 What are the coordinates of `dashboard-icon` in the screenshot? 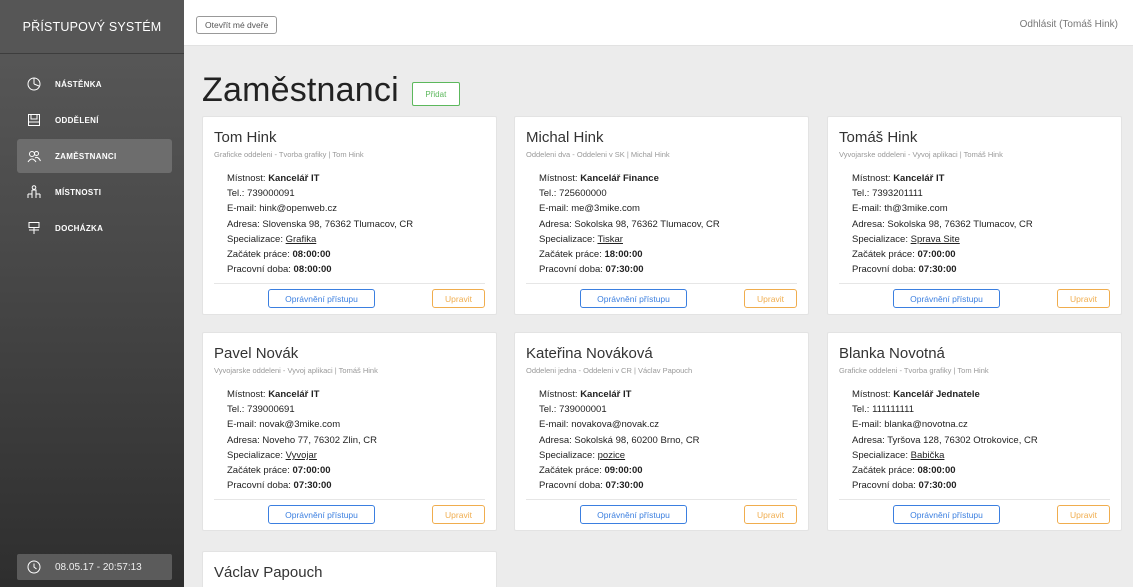 It's located at (34, 84).